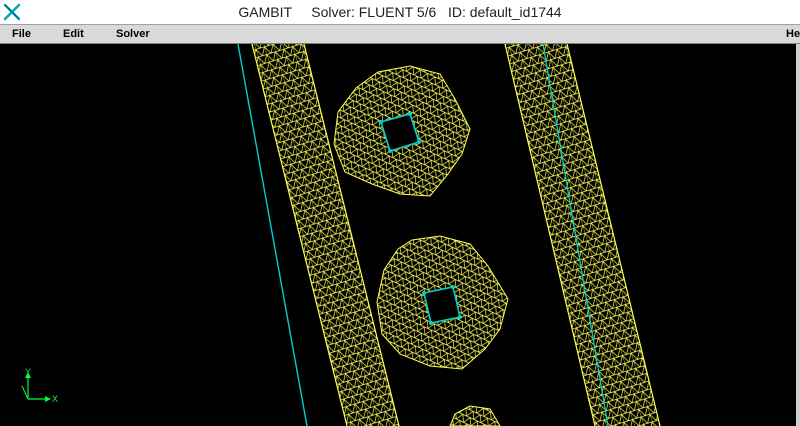 This screenshot has height=426, width=800. Describe the element at coordinates (21, 34) in the screenshot. I see `menu-file: File` at that location.